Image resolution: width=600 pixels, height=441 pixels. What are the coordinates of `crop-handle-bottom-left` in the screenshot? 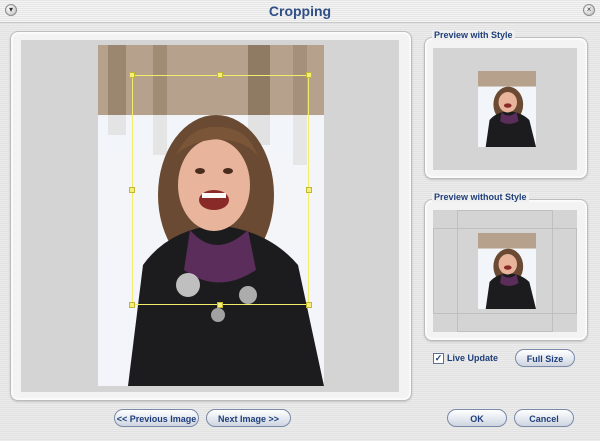 It's located at (132, 305).